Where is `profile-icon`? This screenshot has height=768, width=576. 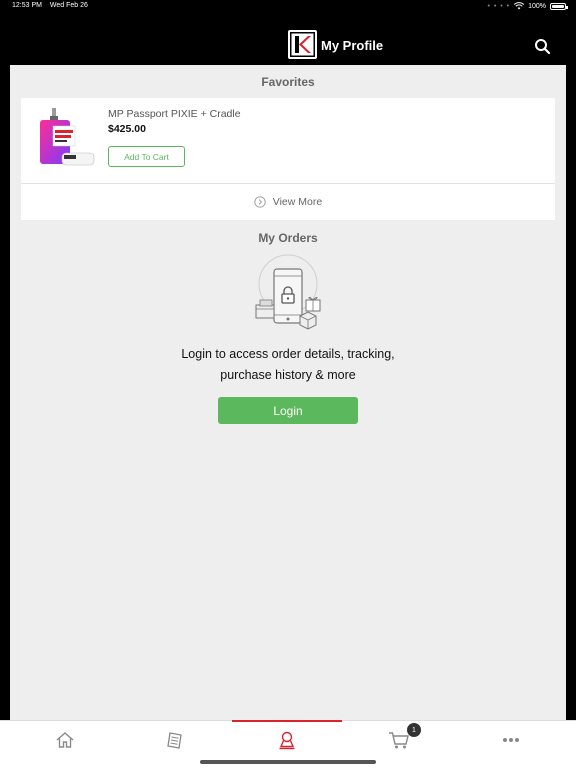 profile-icon is located at coordinates (287, 740).